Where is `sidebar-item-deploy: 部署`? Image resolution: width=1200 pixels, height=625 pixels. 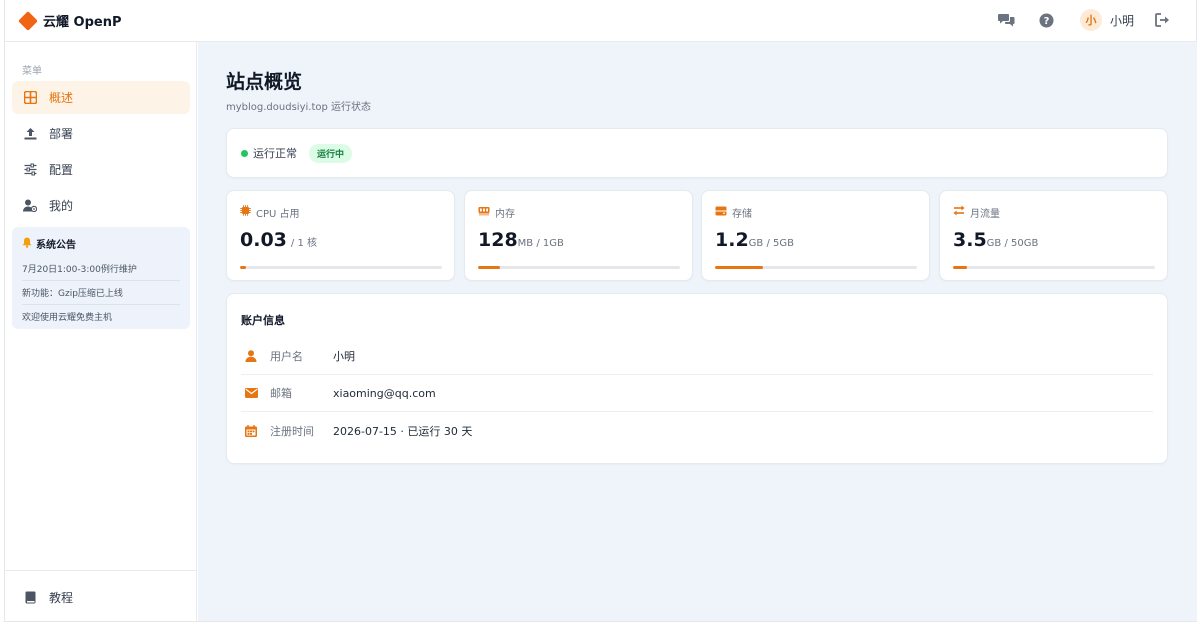
sidebar-item-deploy: 部署 is located at coordinates (101, 133).